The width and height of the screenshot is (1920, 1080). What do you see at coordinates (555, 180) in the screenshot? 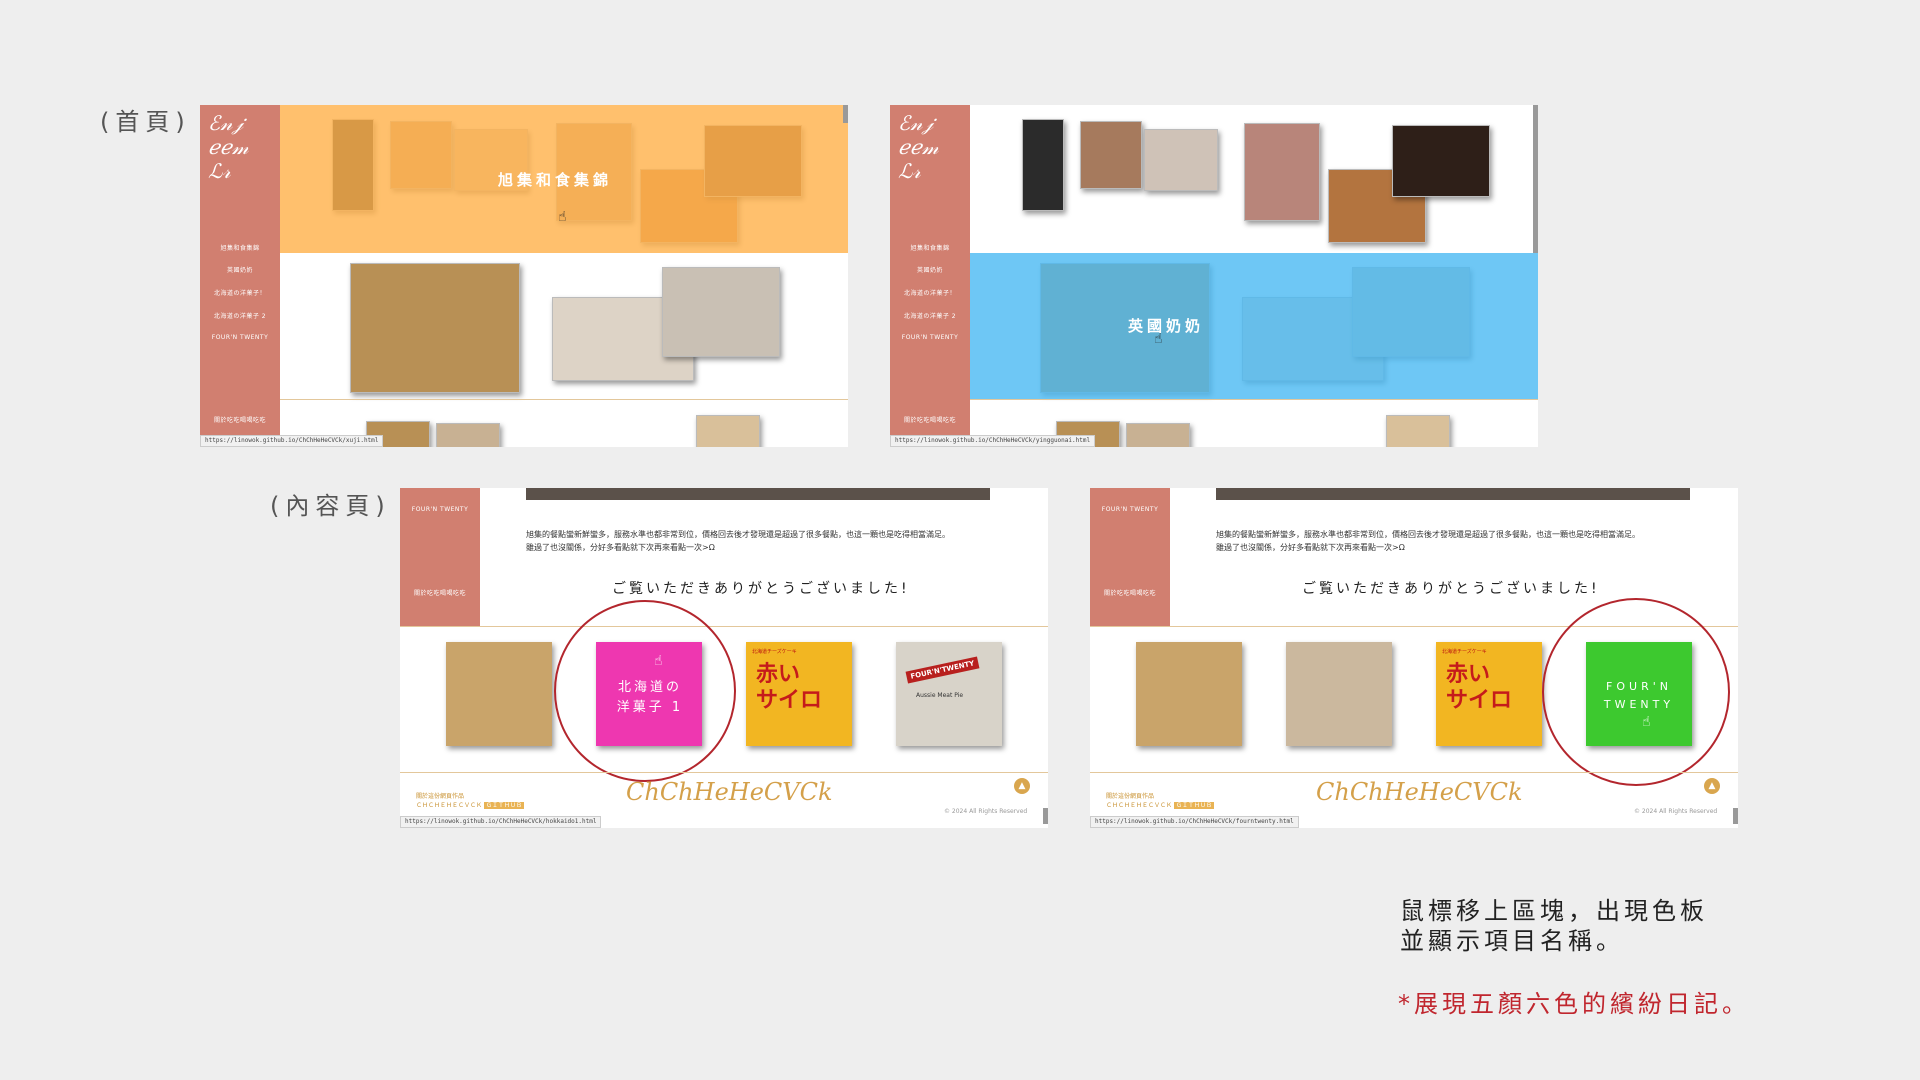
I see `hover-label: 旭集和食集錦` at bounding box center [555, 180].